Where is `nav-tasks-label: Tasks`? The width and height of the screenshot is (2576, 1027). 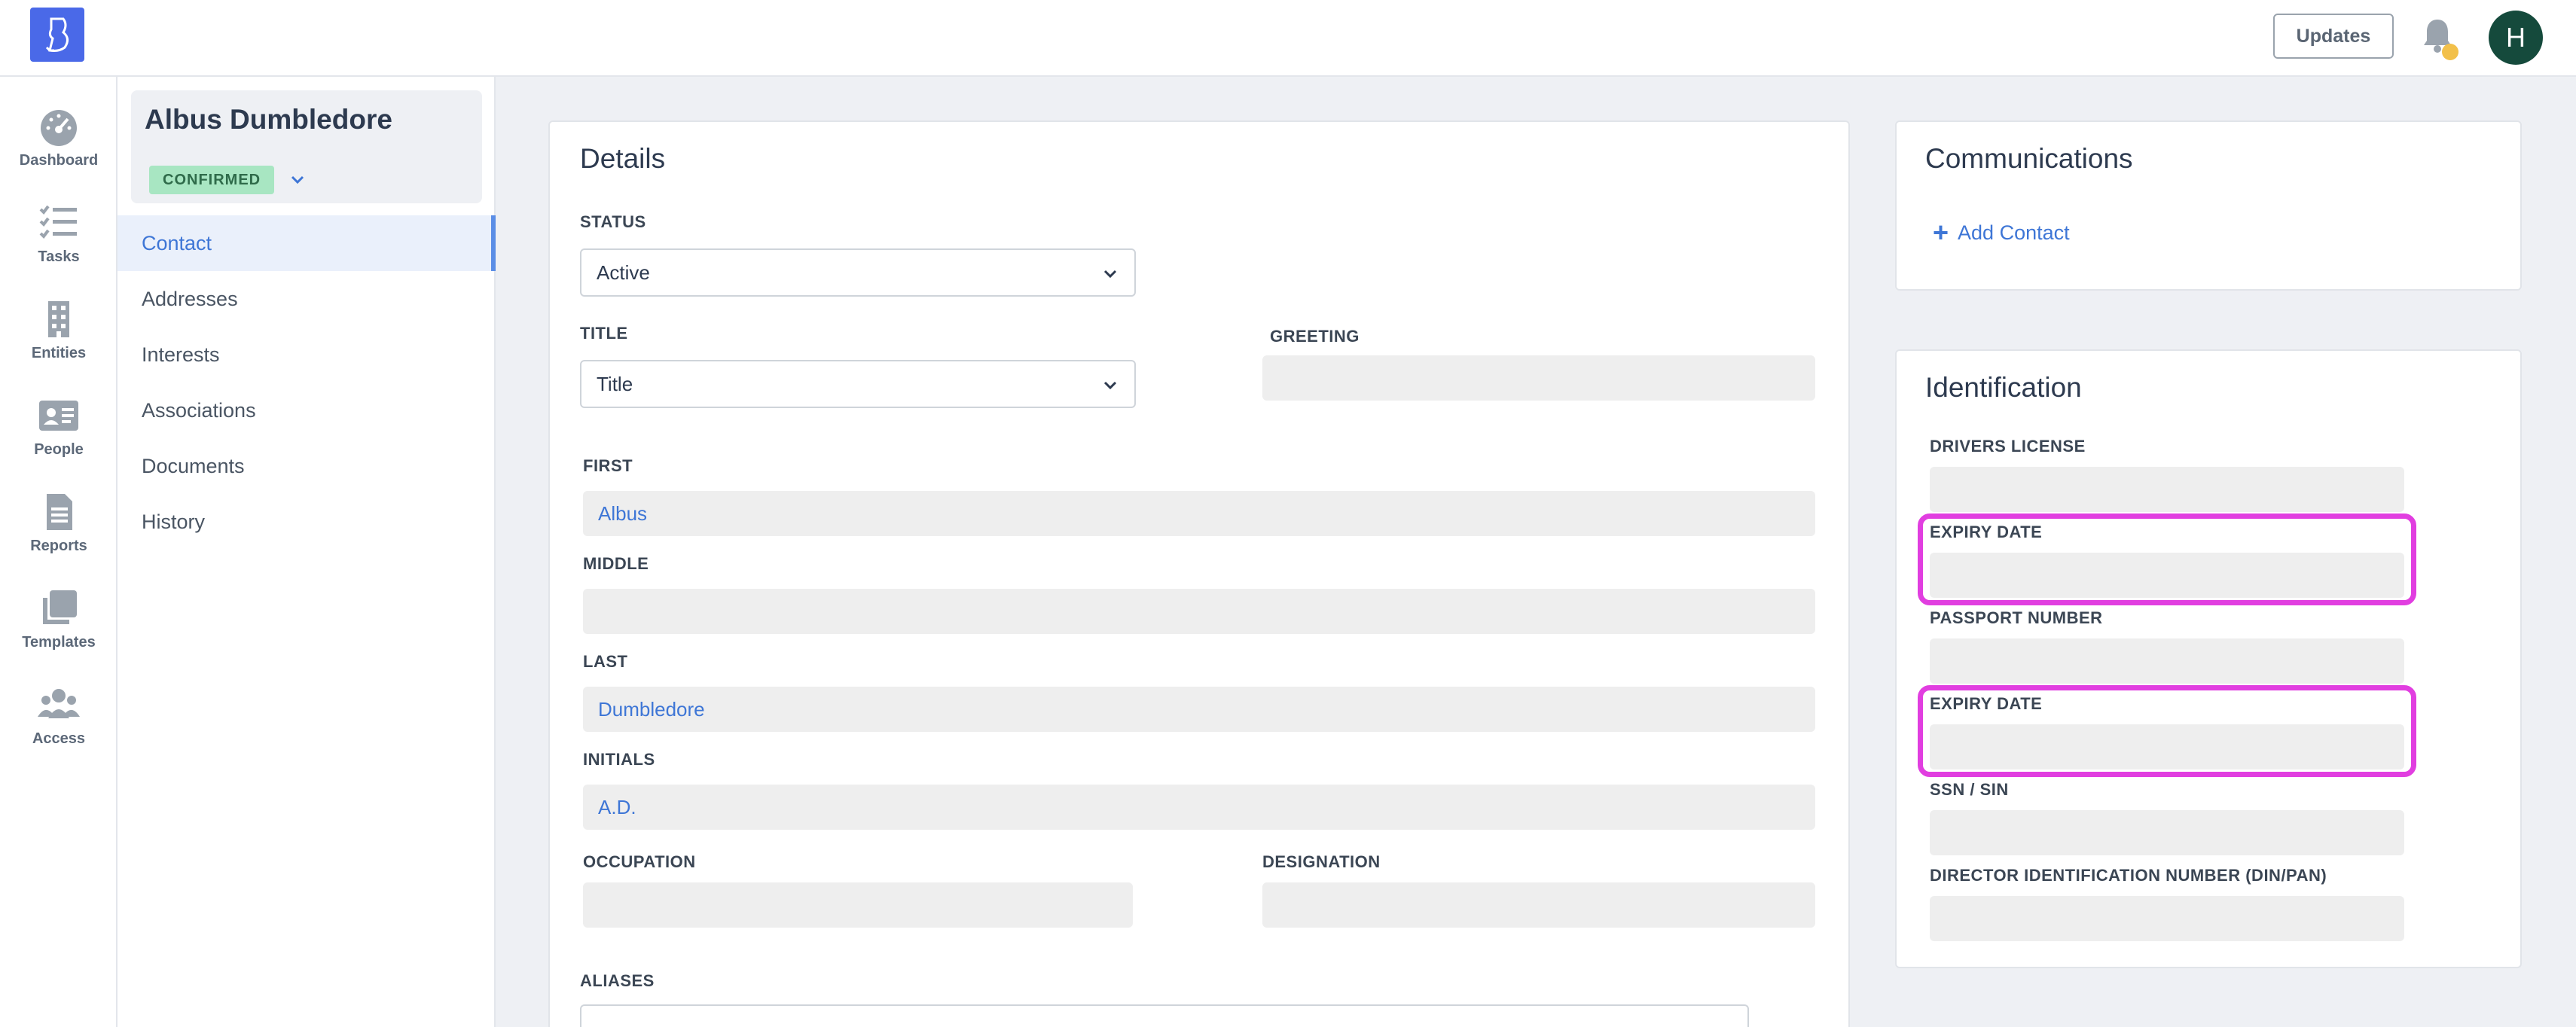 nav-tasks-label: Tasks is located at coordinates (59, 256).